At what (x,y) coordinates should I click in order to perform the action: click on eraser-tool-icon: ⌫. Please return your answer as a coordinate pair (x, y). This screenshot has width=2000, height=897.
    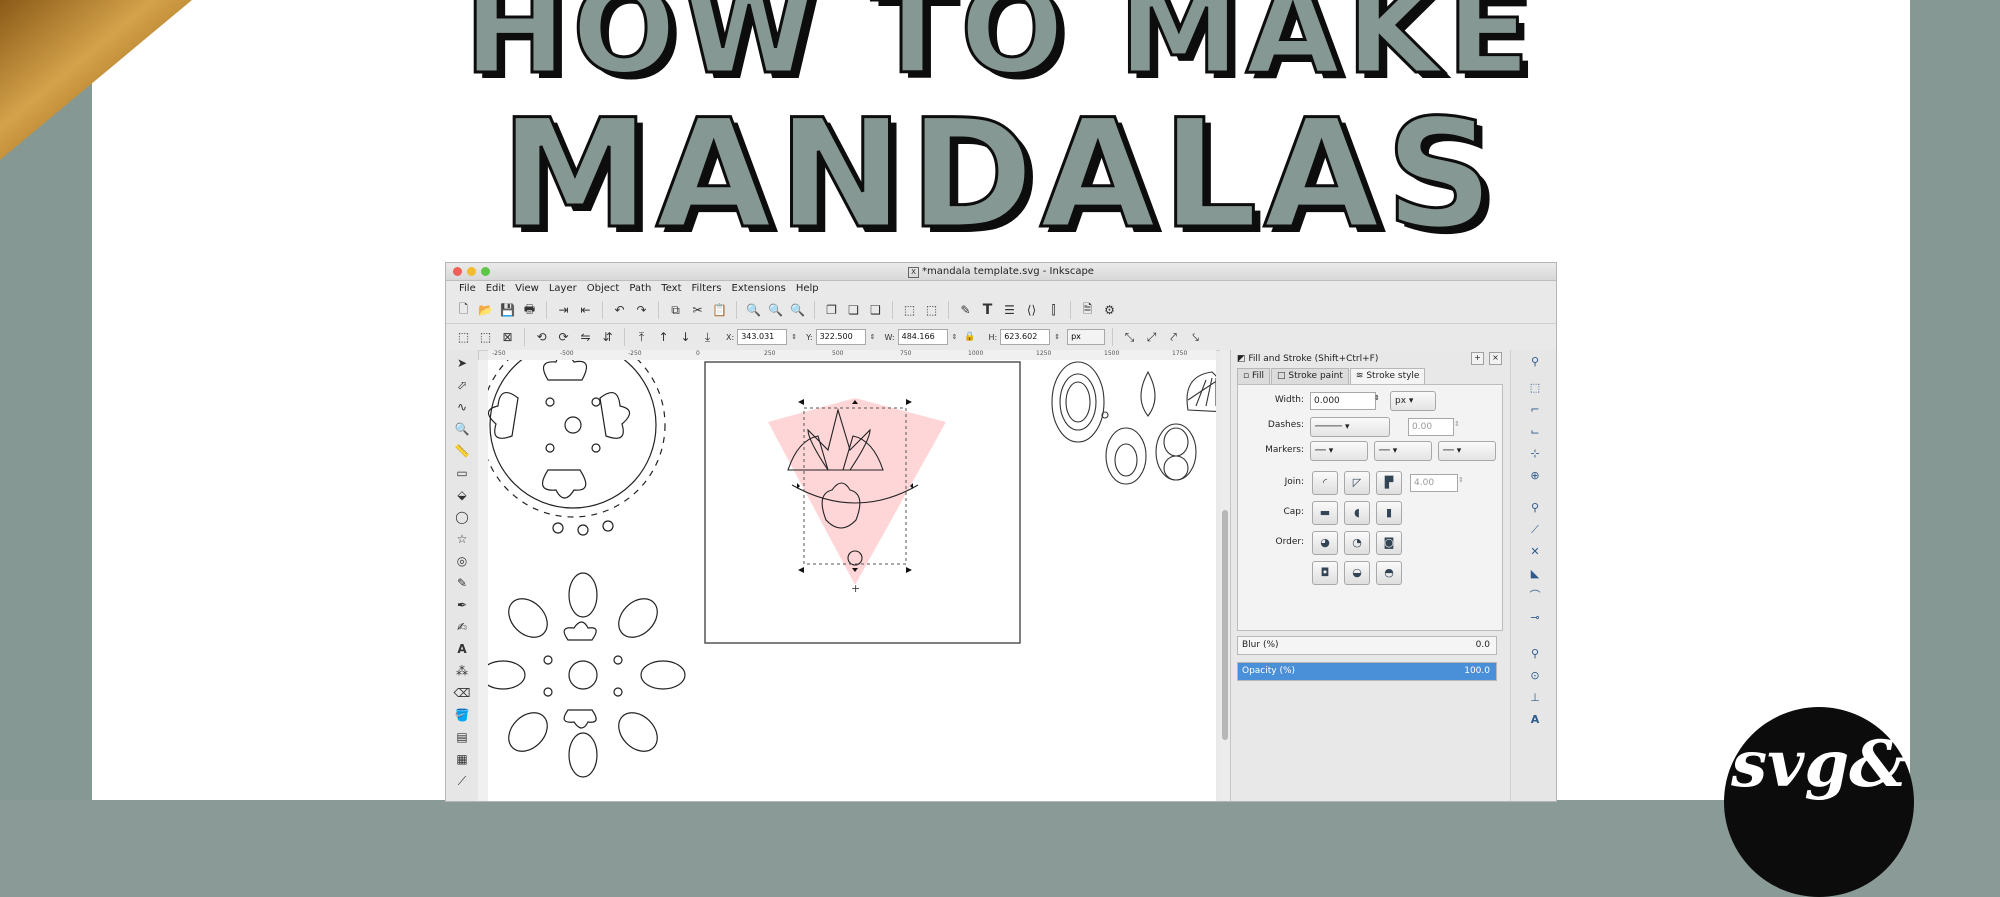
    Looking at the image, I should click on (462, 693).